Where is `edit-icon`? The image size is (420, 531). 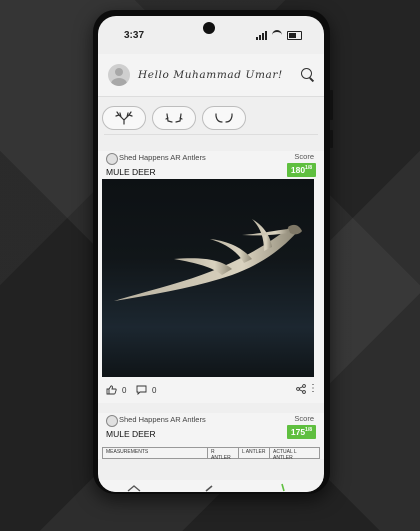 edit-icon is located at coordinates (209, 488).